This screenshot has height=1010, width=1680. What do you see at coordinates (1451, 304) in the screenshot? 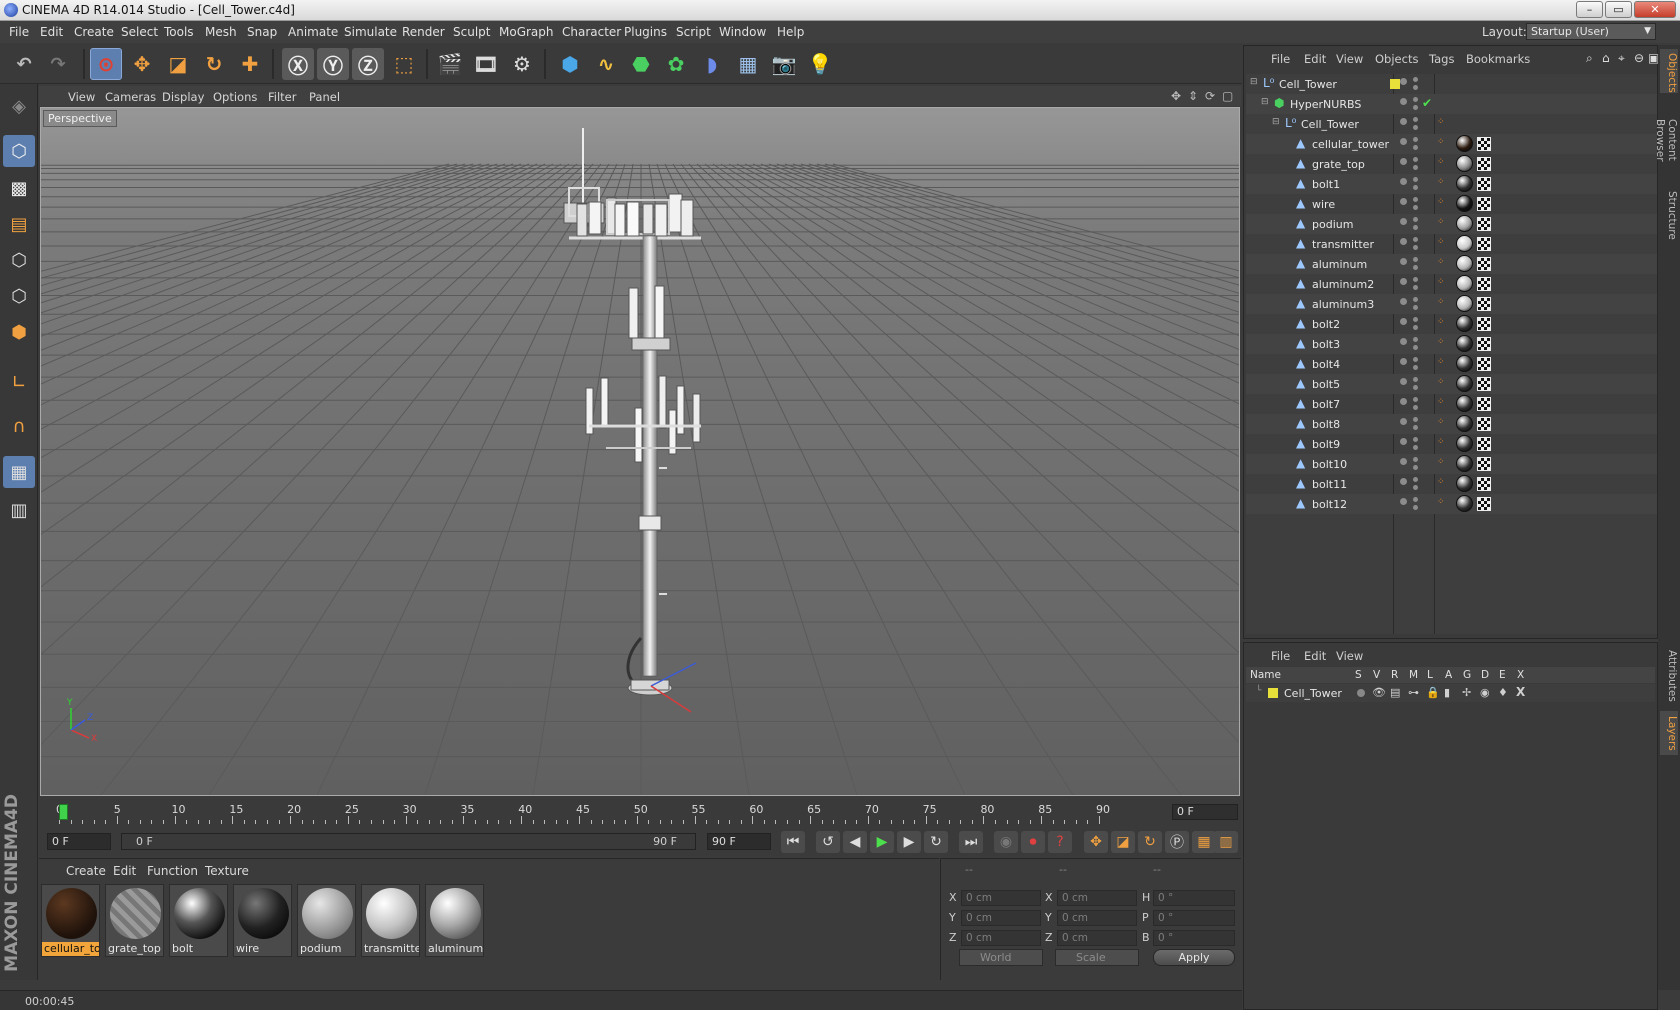
I see `object-row: ▲ aluminum3 ⁘` at bounding box center [1451, 304].